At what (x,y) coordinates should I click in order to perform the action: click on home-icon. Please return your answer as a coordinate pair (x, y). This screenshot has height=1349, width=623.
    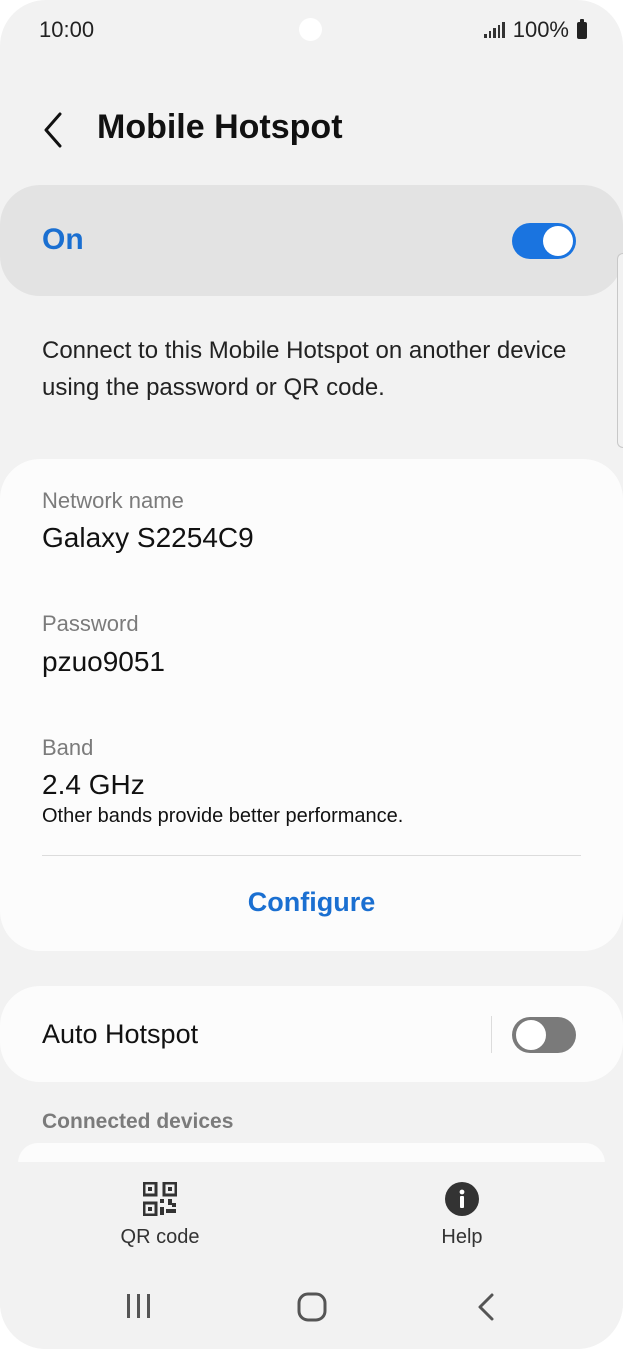
    Looking at the image, I should click on (312, 1307).